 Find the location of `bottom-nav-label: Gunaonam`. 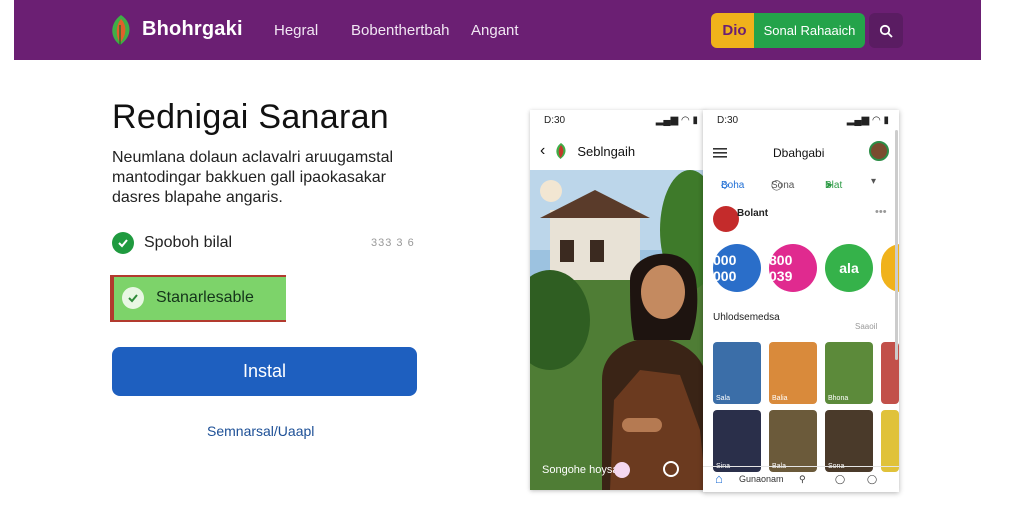

bottom-nav-label: Gunaonam is located at coordinates (761, 479).